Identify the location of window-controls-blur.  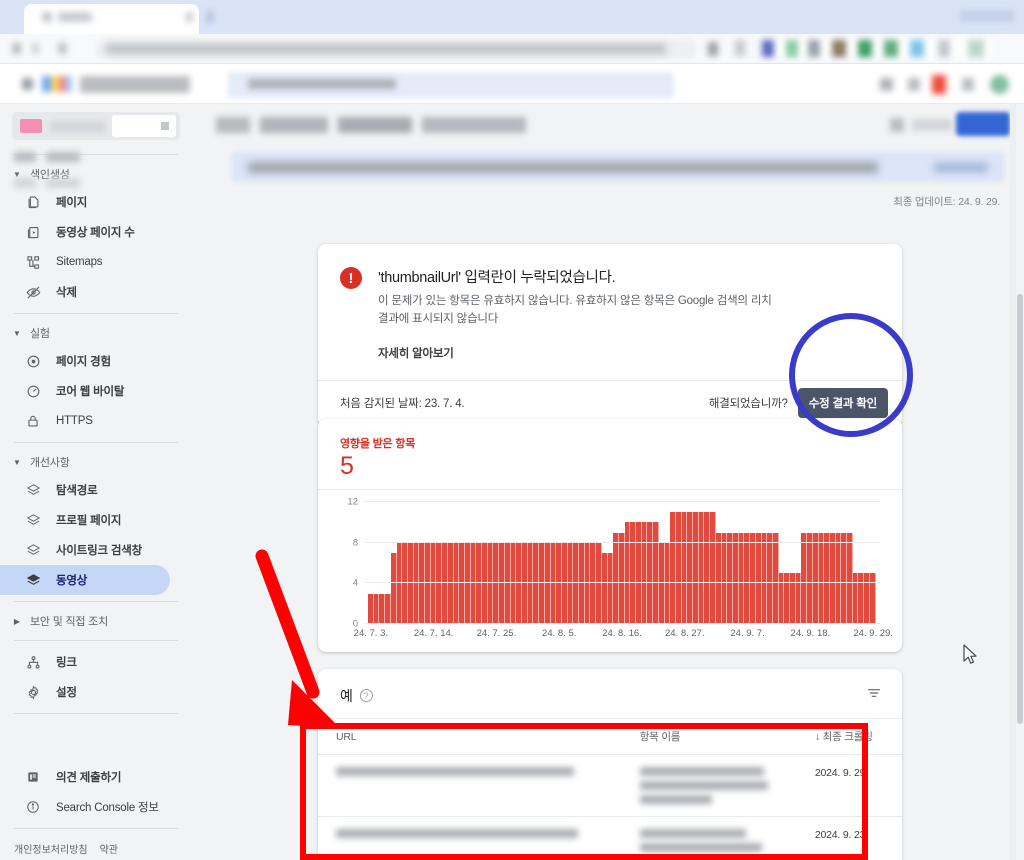
(987, 16).